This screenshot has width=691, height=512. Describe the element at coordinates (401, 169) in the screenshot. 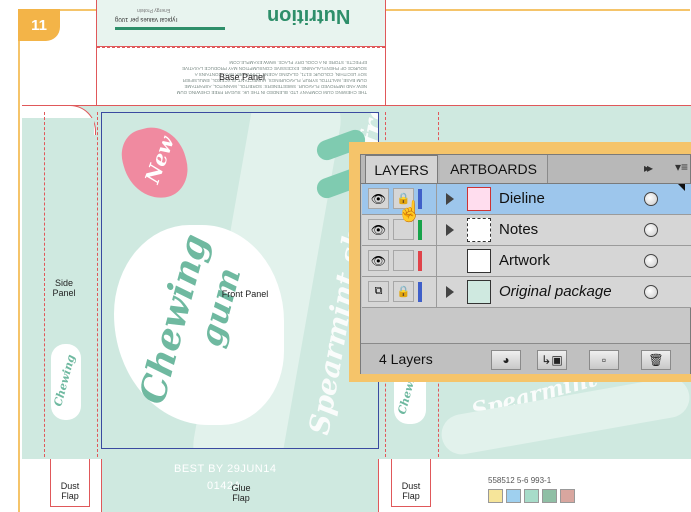

I see `tab-layers: LAYERS` at that location.